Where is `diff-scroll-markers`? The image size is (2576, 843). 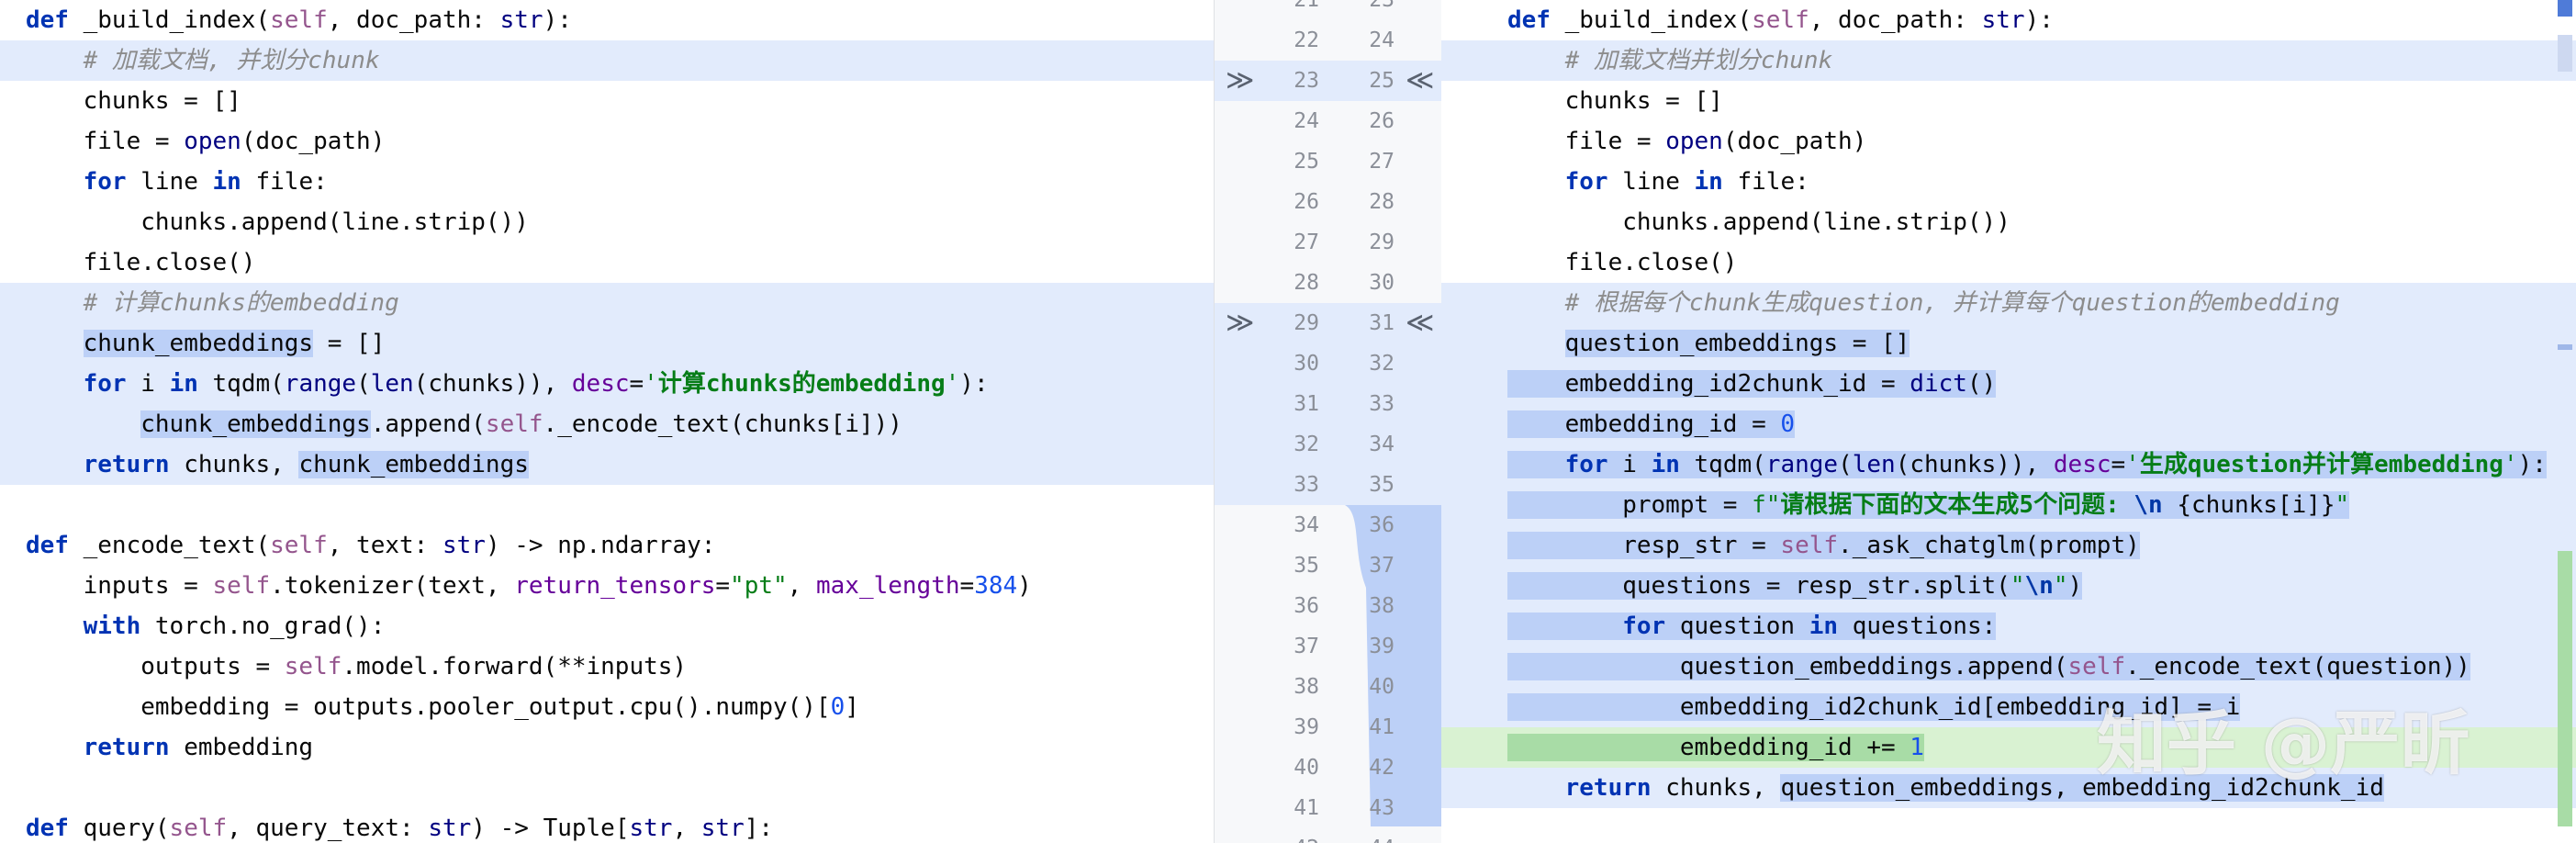
diff-scroll-markers is located at coordinates (2567, 421).